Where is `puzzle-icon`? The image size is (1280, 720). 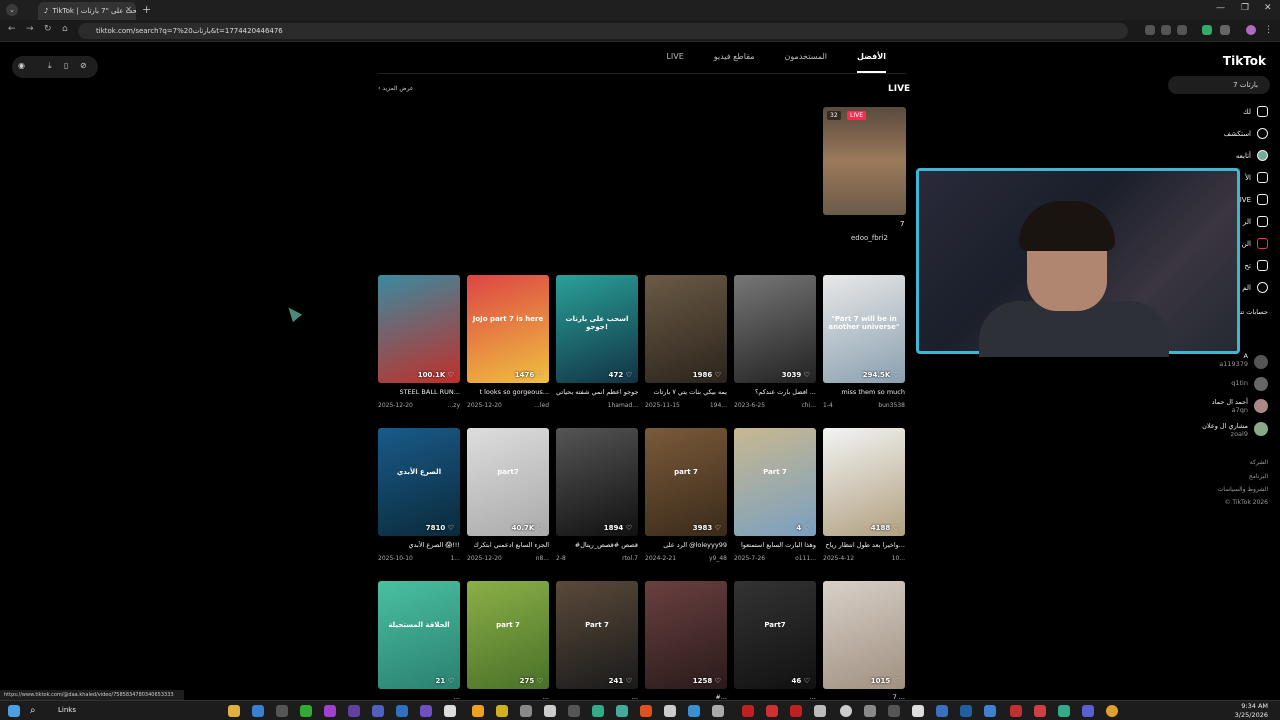 puzzle-icon is located at coordinates (1225, 30).